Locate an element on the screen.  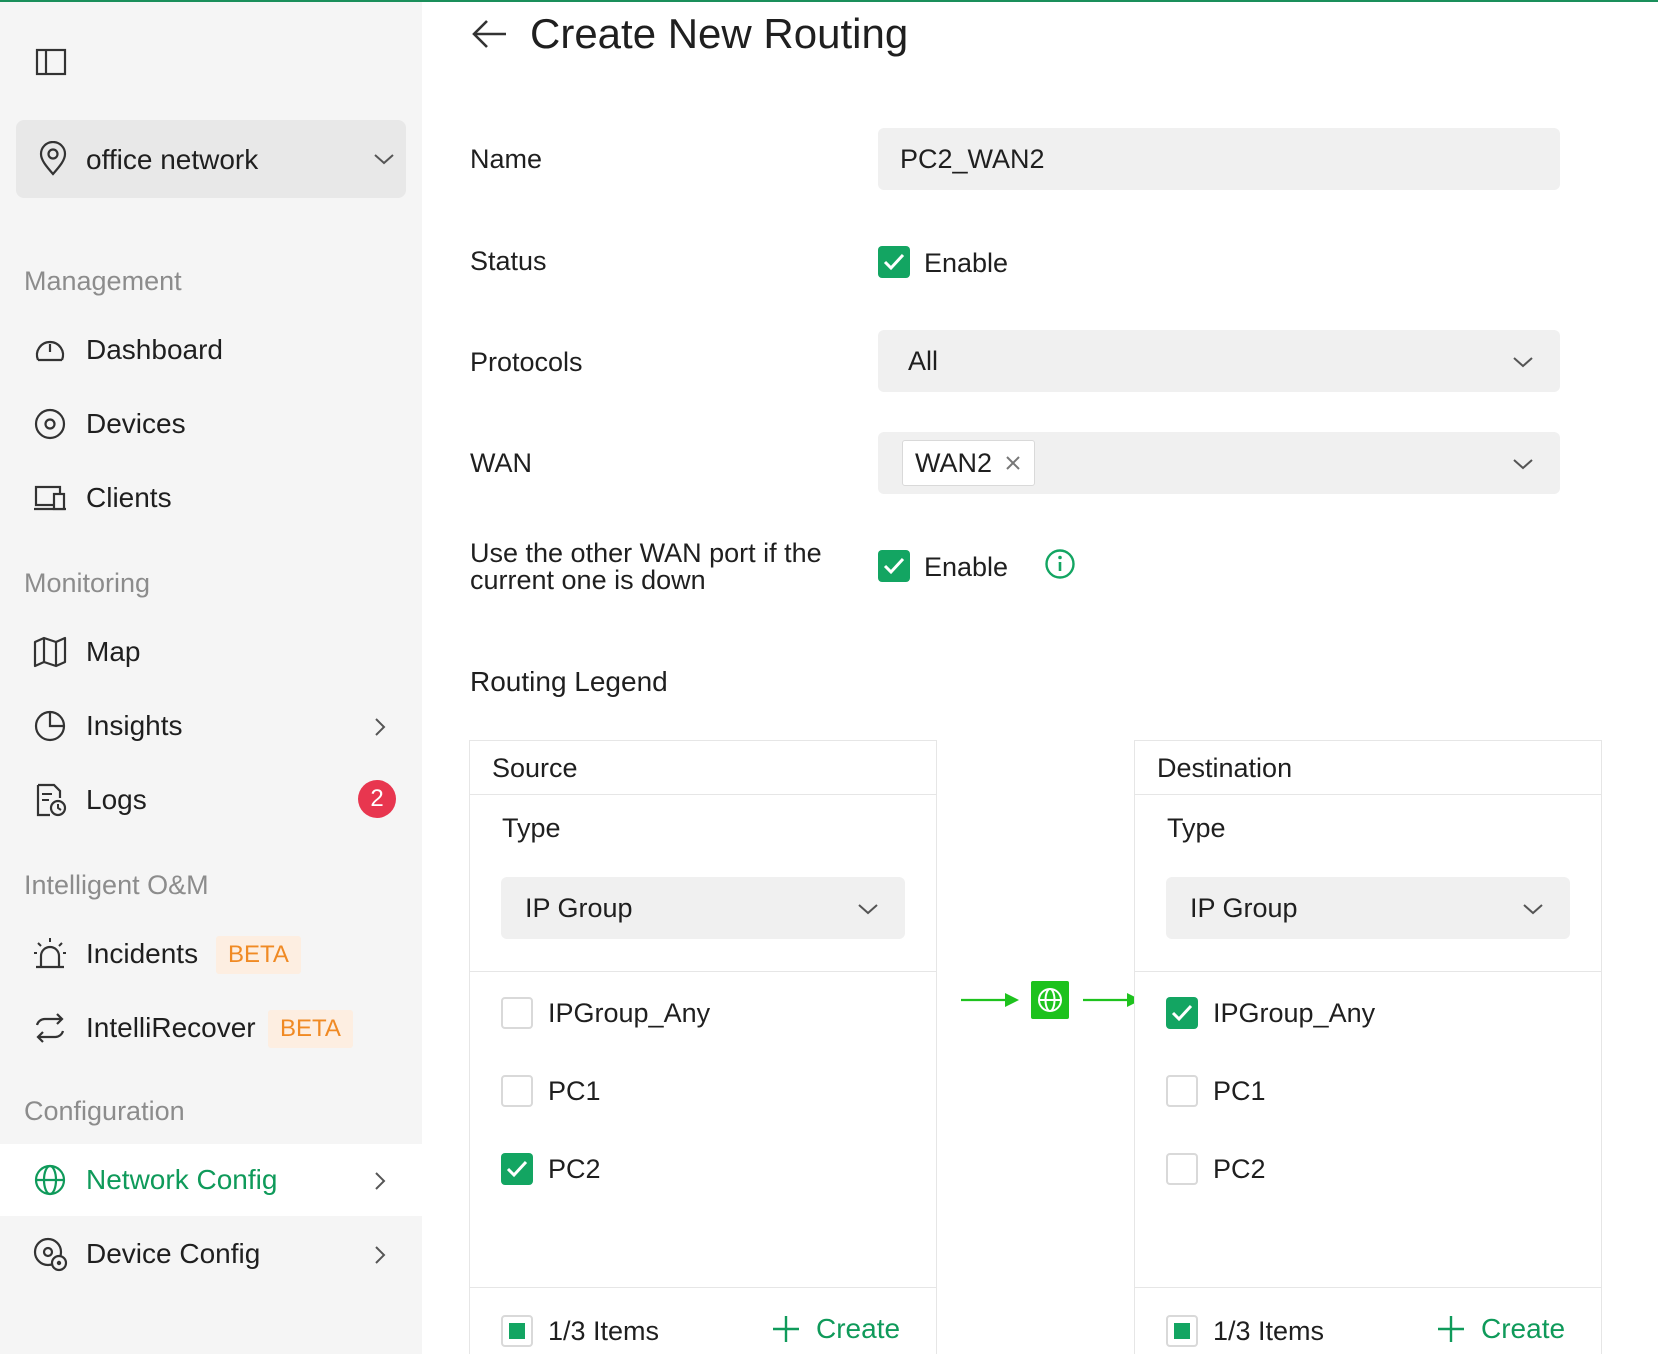
sidebar-item-map: Map is located at coordinates (211, 652).